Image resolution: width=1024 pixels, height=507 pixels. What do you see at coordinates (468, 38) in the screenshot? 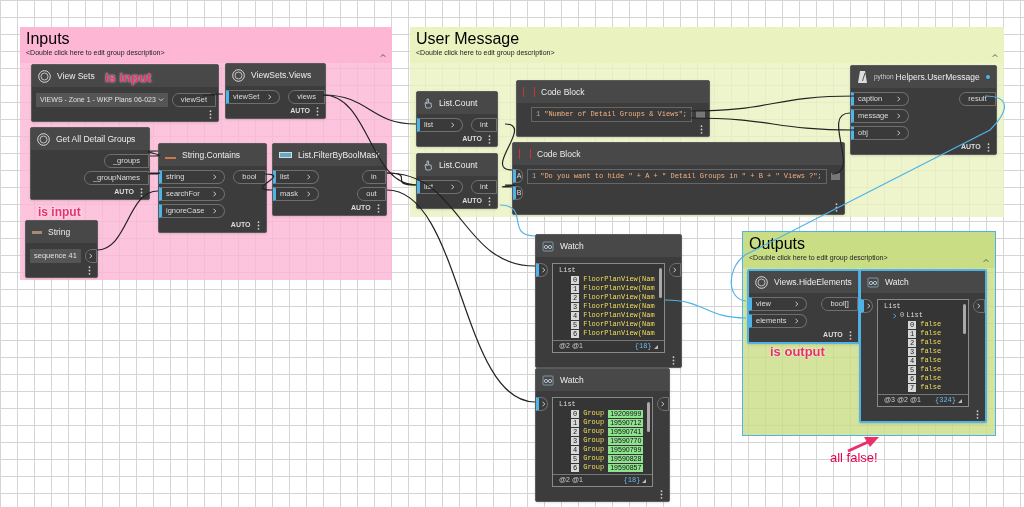
I see `group-title: User Message` at bounding box center [468, 38].